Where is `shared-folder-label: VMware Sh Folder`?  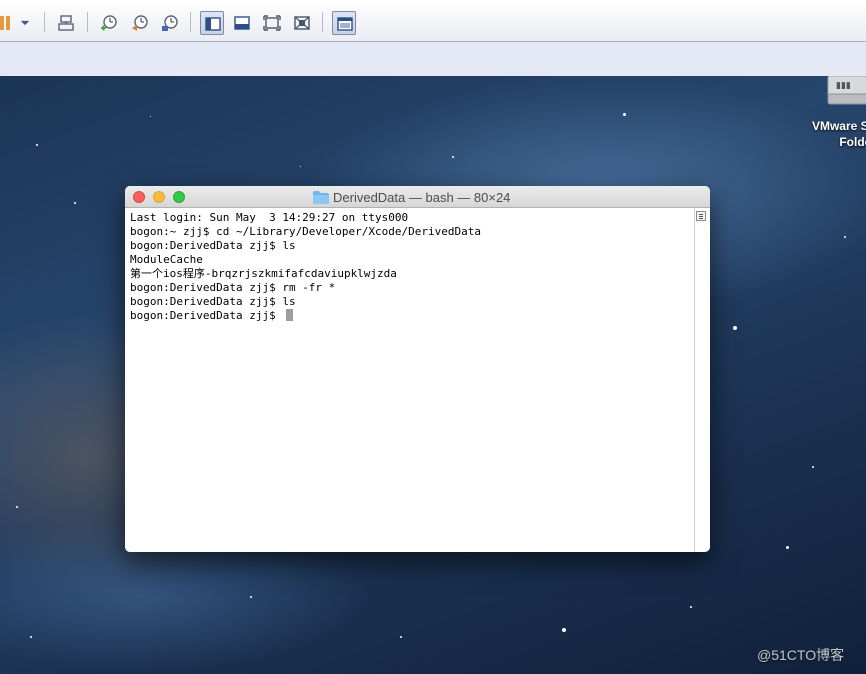 shared-folder-label: VMware Sh Folder is located at coordinates (831, 134).